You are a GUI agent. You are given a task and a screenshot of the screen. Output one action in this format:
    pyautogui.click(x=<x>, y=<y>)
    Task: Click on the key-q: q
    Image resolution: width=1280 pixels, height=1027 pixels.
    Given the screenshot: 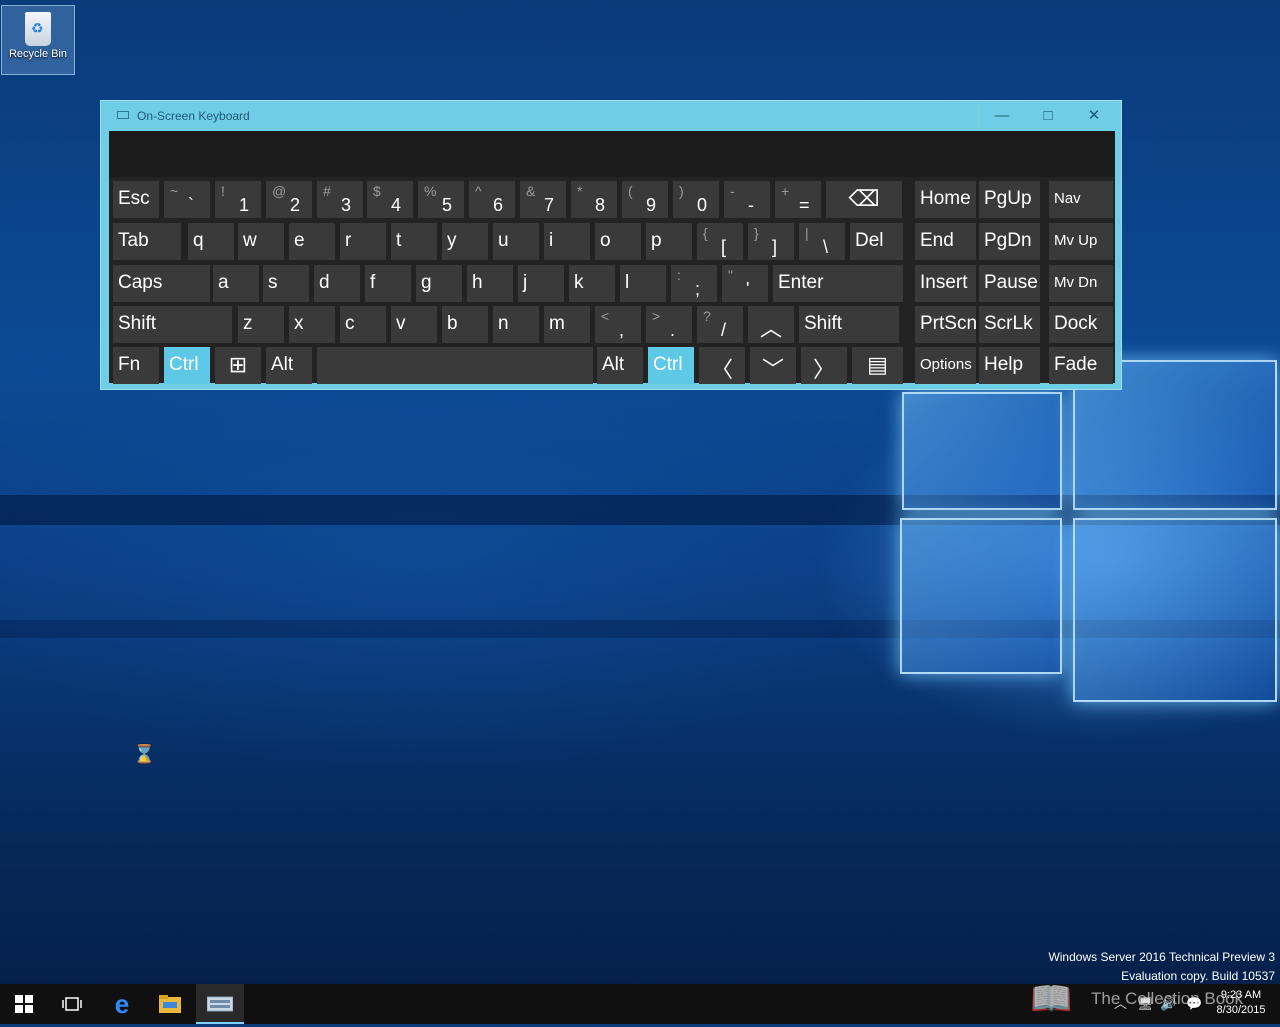 What is the action you would take?
    pyautogui.click(x=211, y=241)
    